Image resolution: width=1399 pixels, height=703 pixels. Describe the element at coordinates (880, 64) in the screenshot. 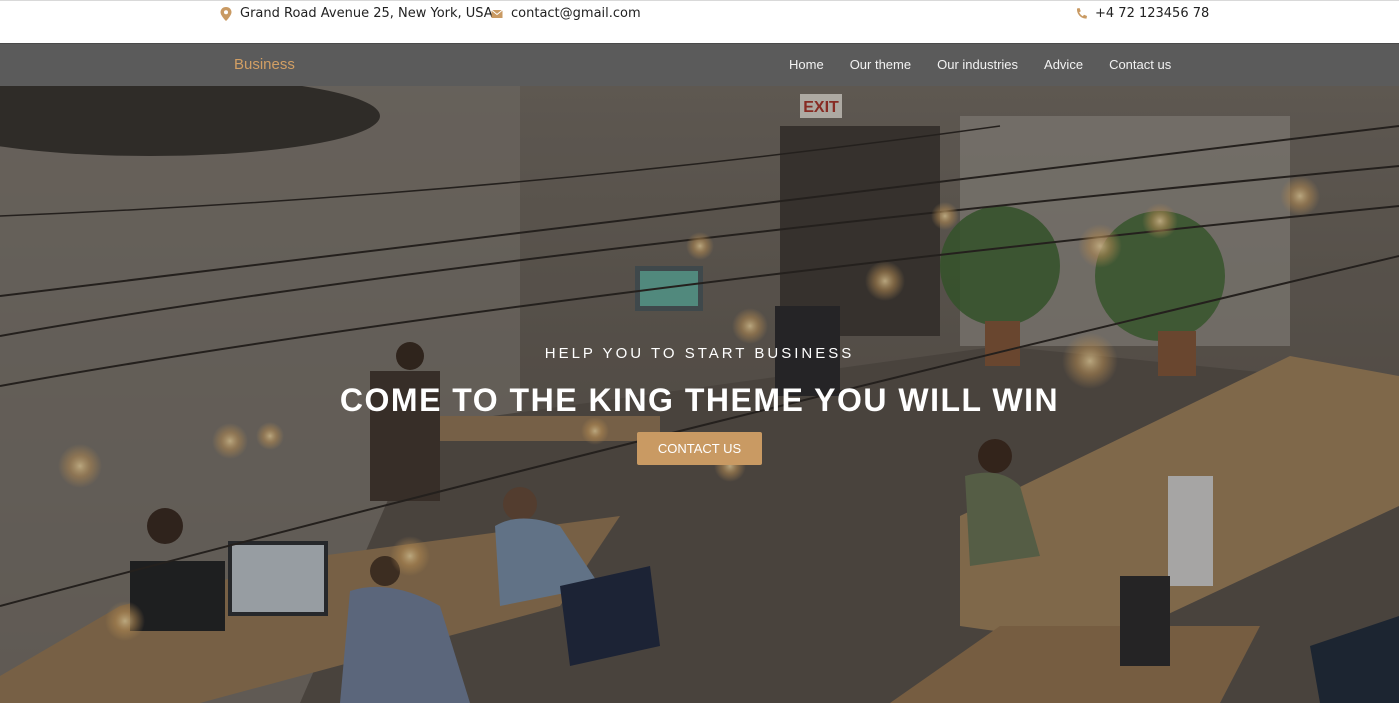

I see `nav-link-our-theme: Our theme` at that location.